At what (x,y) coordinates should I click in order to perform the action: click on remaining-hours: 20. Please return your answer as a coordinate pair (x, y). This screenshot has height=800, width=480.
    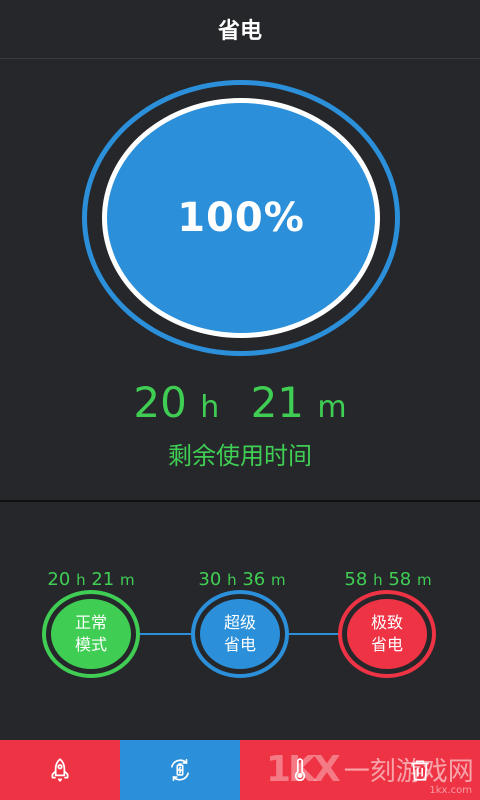
    Looking at the image, I should click on (160, 402).